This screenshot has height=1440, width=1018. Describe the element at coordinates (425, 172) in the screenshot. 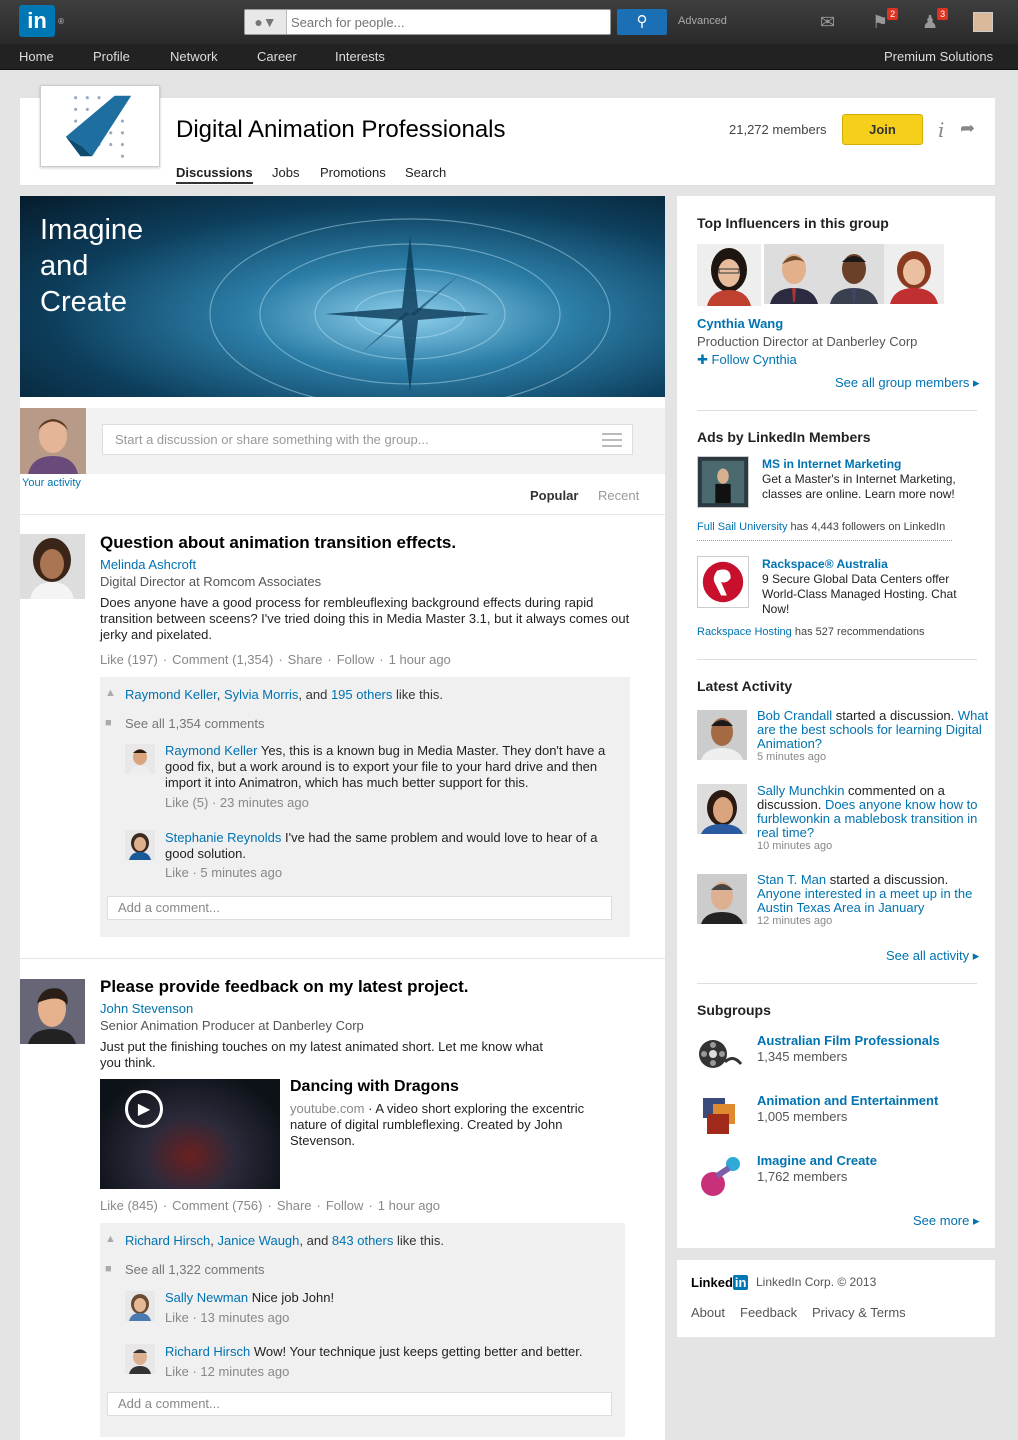

I see `tab-search: Search` at that location.